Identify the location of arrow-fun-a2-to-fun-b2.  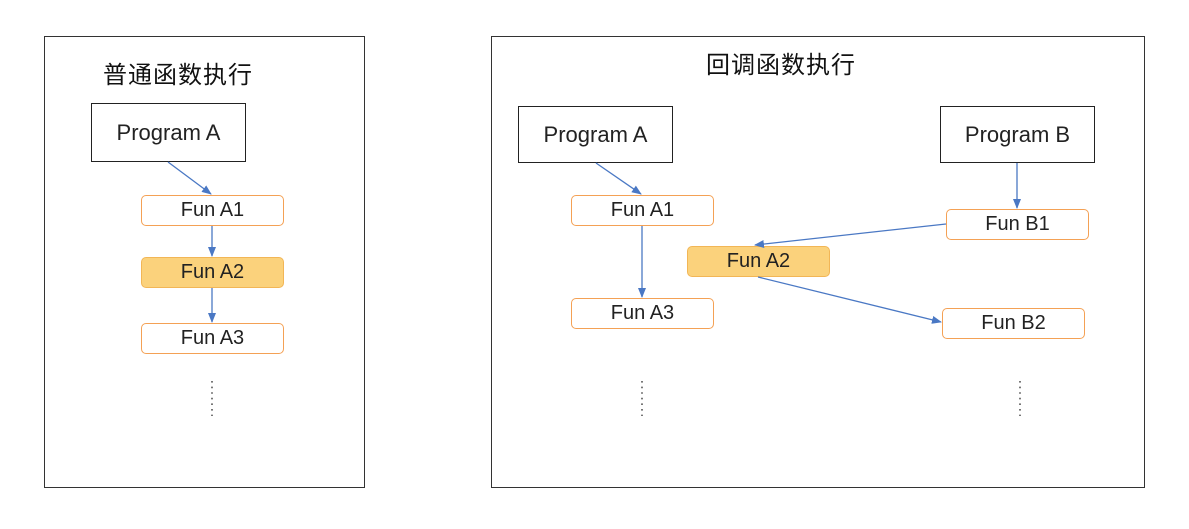
(849, 300).